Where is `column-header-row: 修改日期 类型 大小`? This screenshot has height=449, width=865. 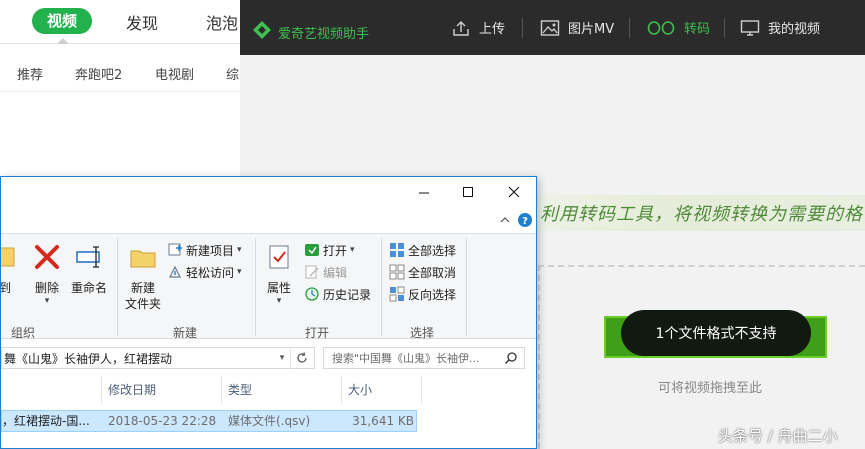 column-header-row: 修改日期 类型 大小 is located at coordinates (268, 390).